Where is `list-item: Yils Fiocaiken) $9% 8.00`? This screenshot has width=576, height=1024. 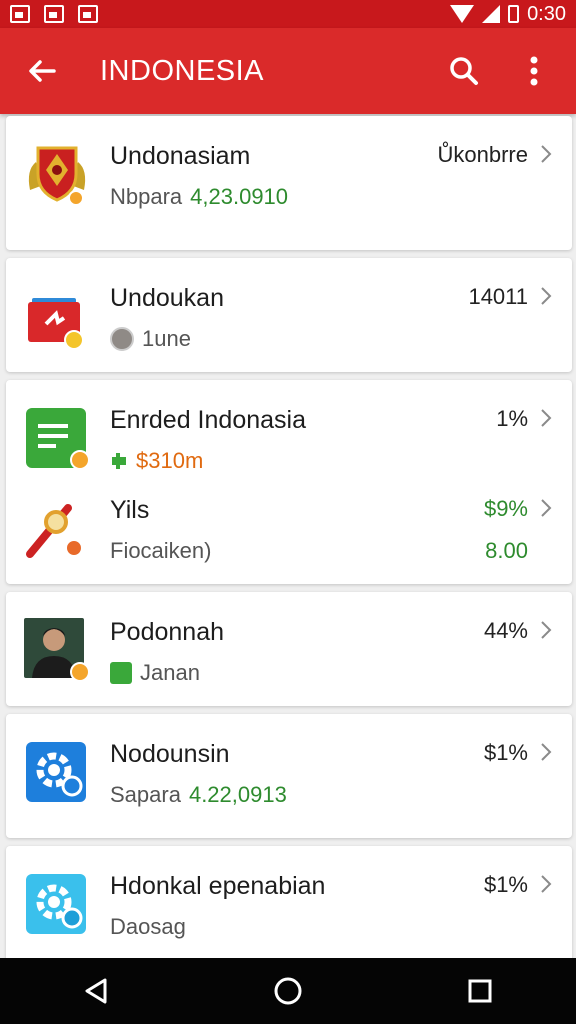
list-item: Yils Fiocaiken) $9% 8.00 is located at coordinates (289, 527).